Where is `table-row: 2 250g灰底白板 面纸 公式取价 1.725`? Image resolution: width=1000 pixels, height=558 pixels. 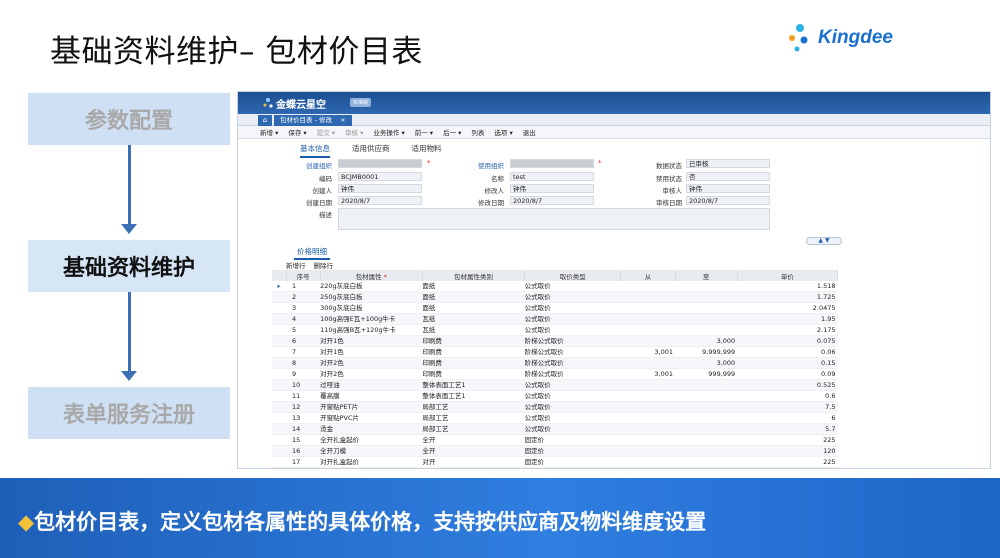
table-row: 2 250g灰底白板 面纸 公式取价 1.725 is located at coordinates (555, 297).